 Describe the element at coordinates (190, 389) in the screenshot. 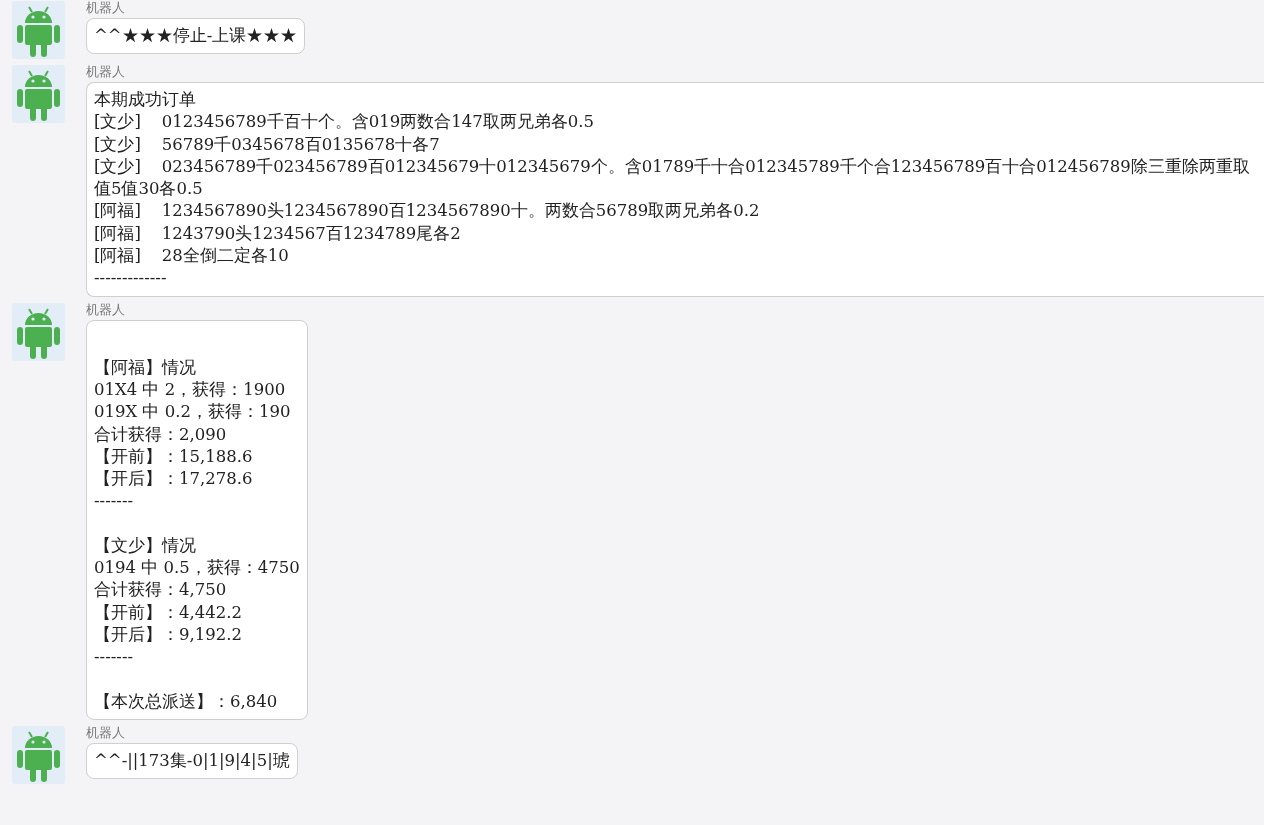

I see `message-line: 01X4 中 2，获得：1900` at that location.